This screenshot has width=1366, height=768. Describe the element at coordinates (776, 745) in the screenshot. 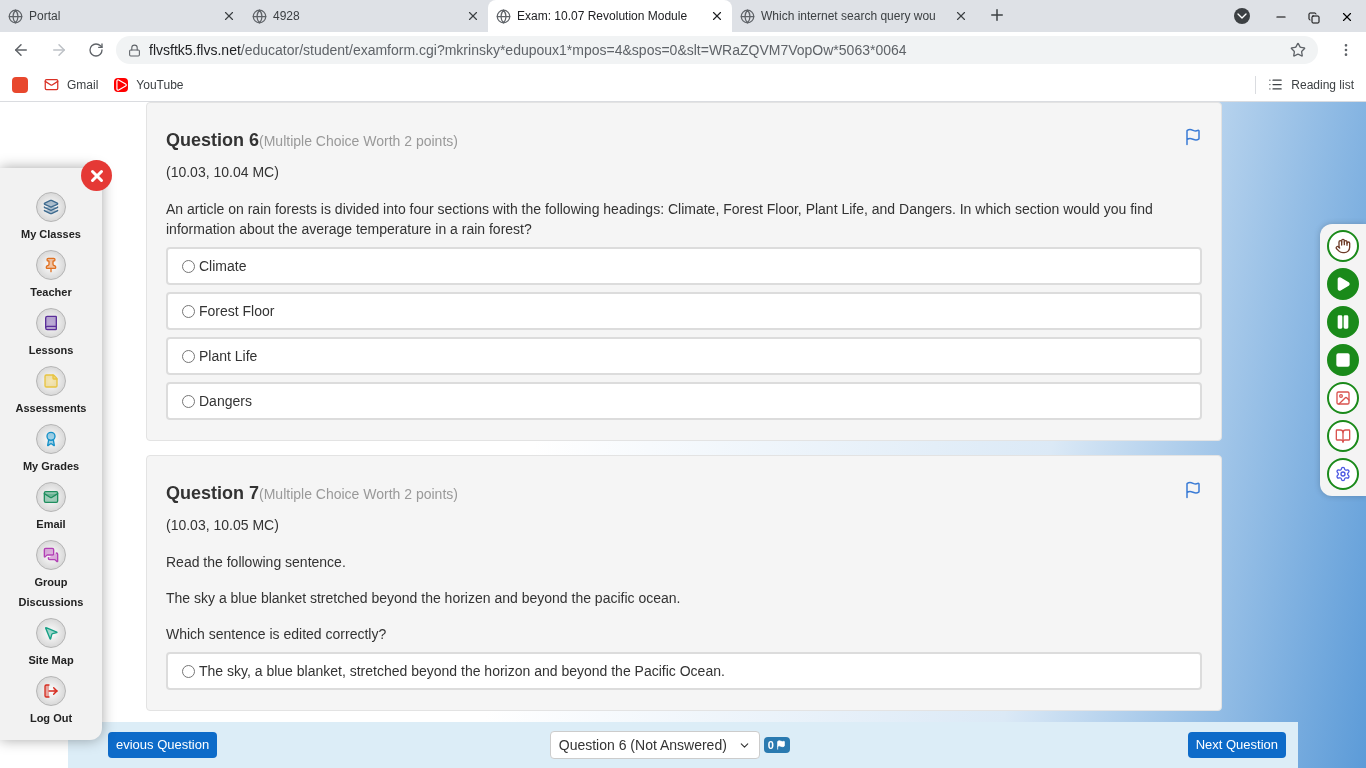

I see `flag-count-badge: 0` at that location.